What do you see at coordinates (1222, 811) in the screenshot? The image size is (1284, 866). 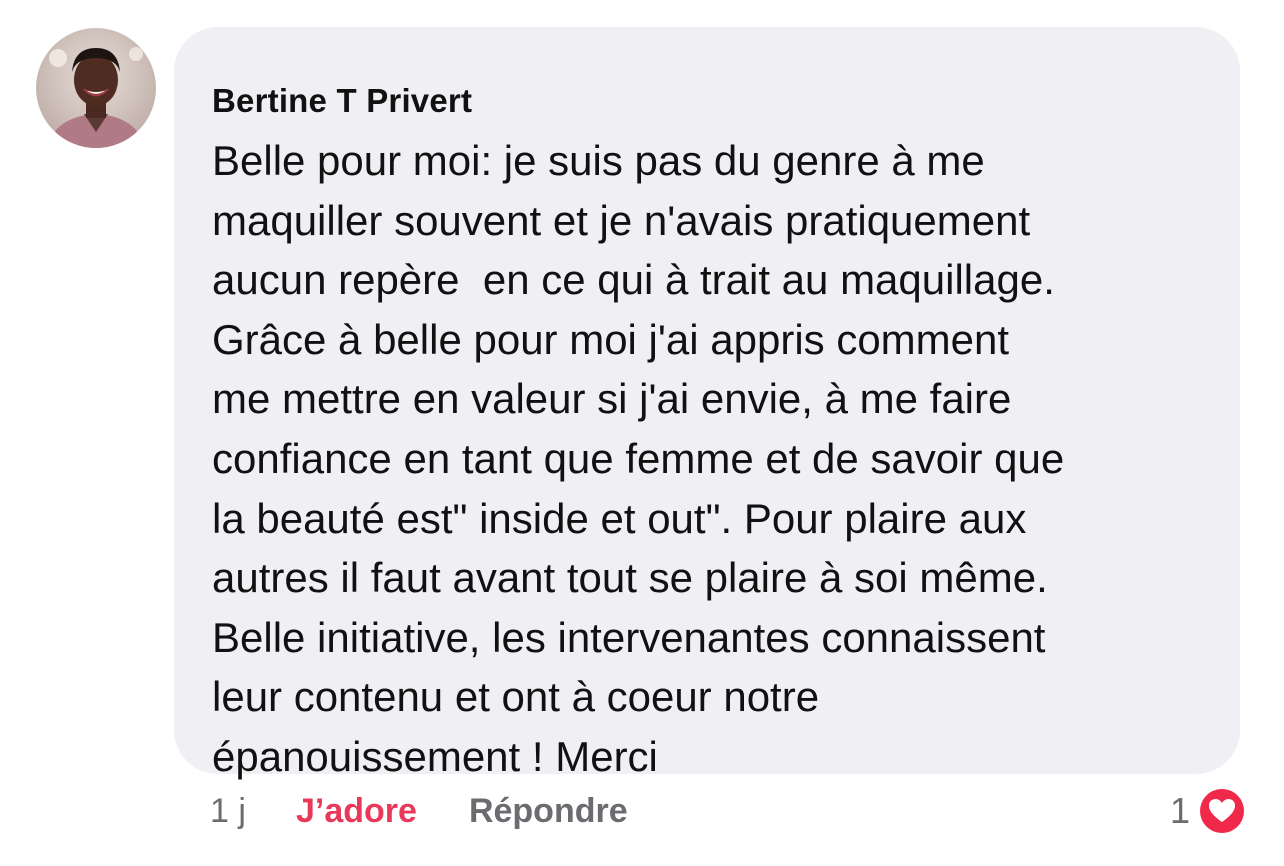 I see `heart-icon` at bounding box center [1222, 811].